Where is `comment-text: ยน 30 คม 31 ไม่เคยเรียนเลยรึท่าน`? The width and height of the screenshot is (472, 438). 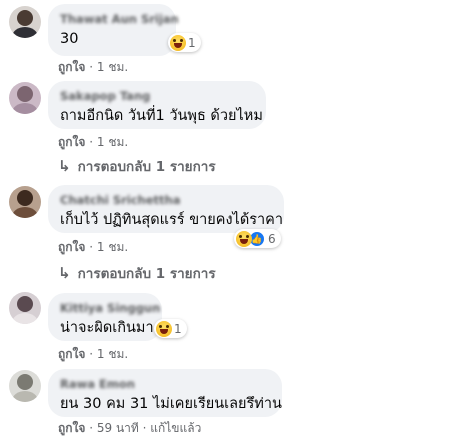
comment-text: ยน 30 คม 31 ไม่เคยเรียนเลยรึท่าน is located at coordinates (171, 404).